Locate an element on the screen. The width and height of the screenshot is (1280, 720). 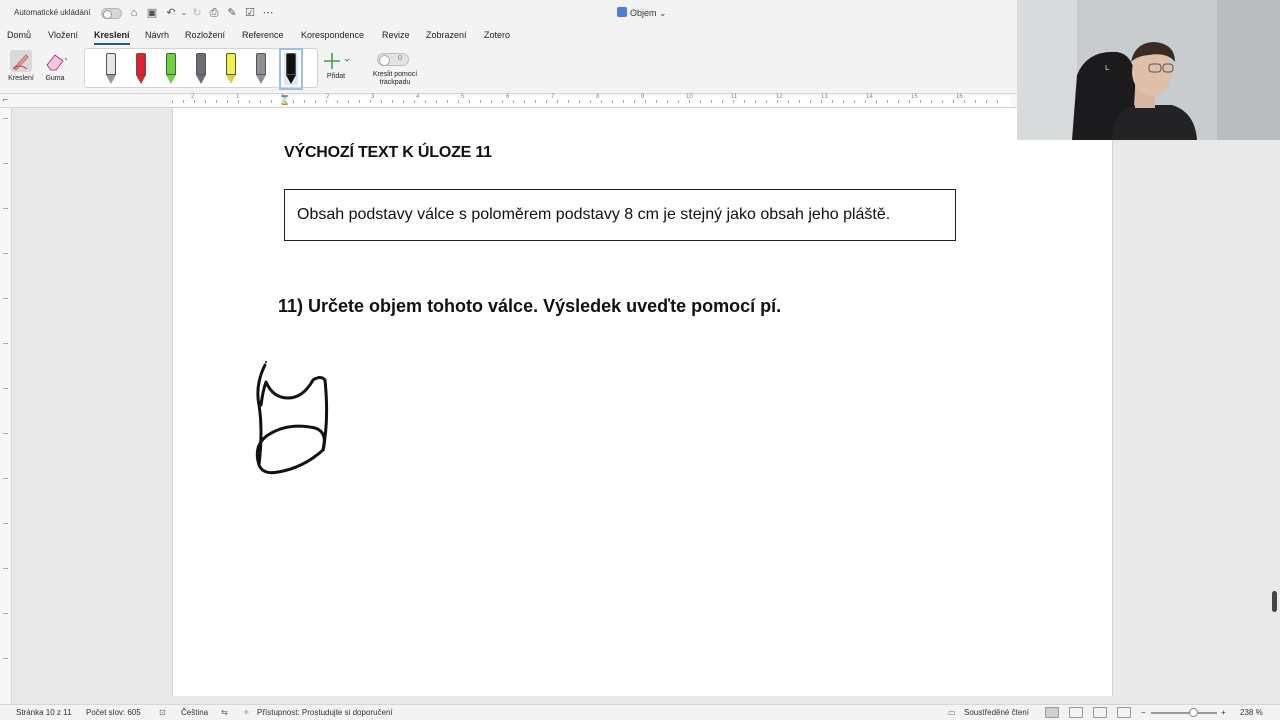
pen-gray is located at coordinates (111, 69).